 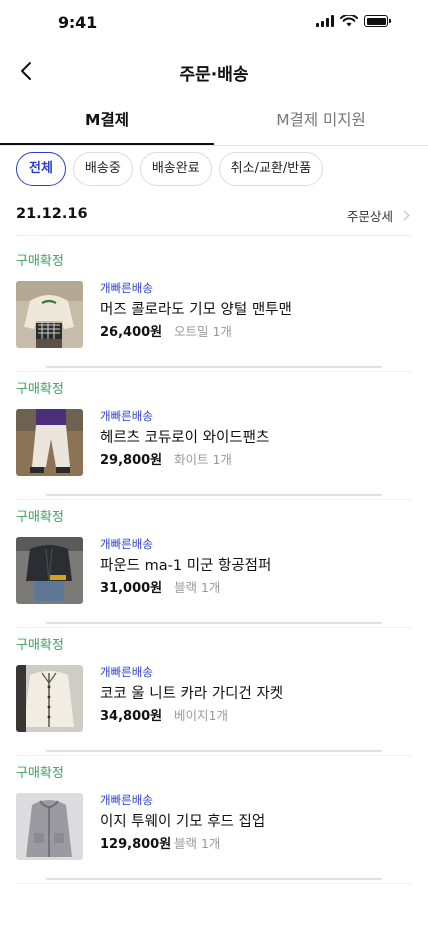 I want to click on filter-chips: 전체 배송중 배송완료 취소/교환/반품, so click(x=170, y=169).